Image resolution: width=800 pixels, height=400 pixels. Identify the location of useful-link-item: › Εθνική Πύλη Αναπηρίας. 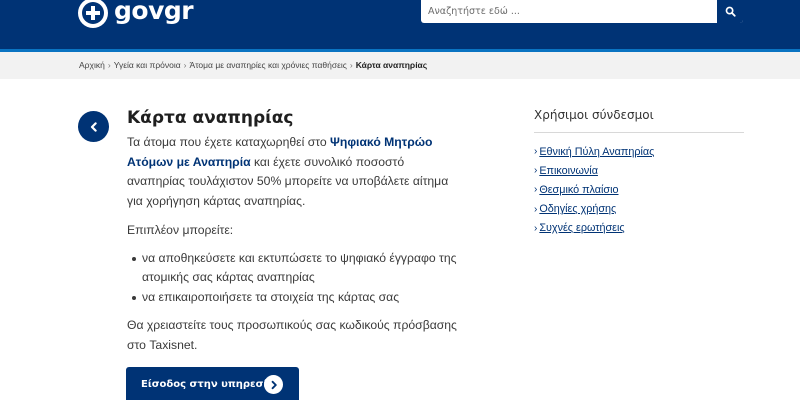
(639, 151).